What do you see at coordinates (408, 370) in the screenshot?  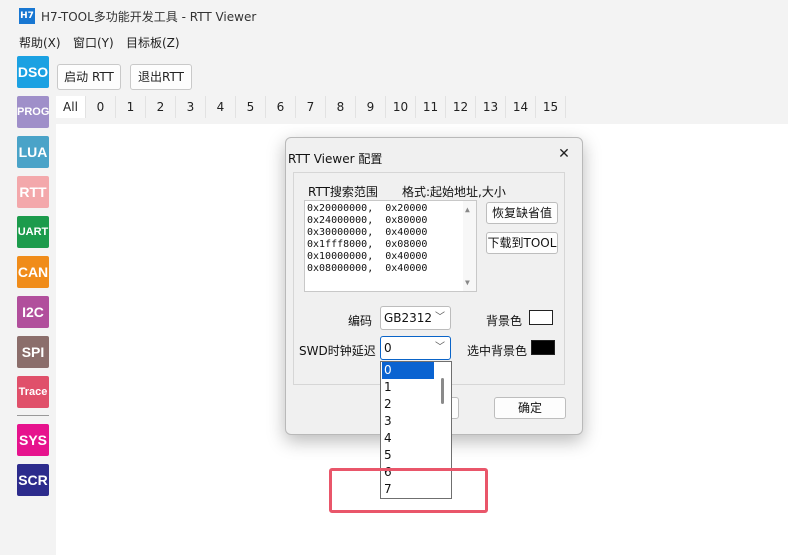 I see `swd-option: 0` at bounding box center [408, 370].